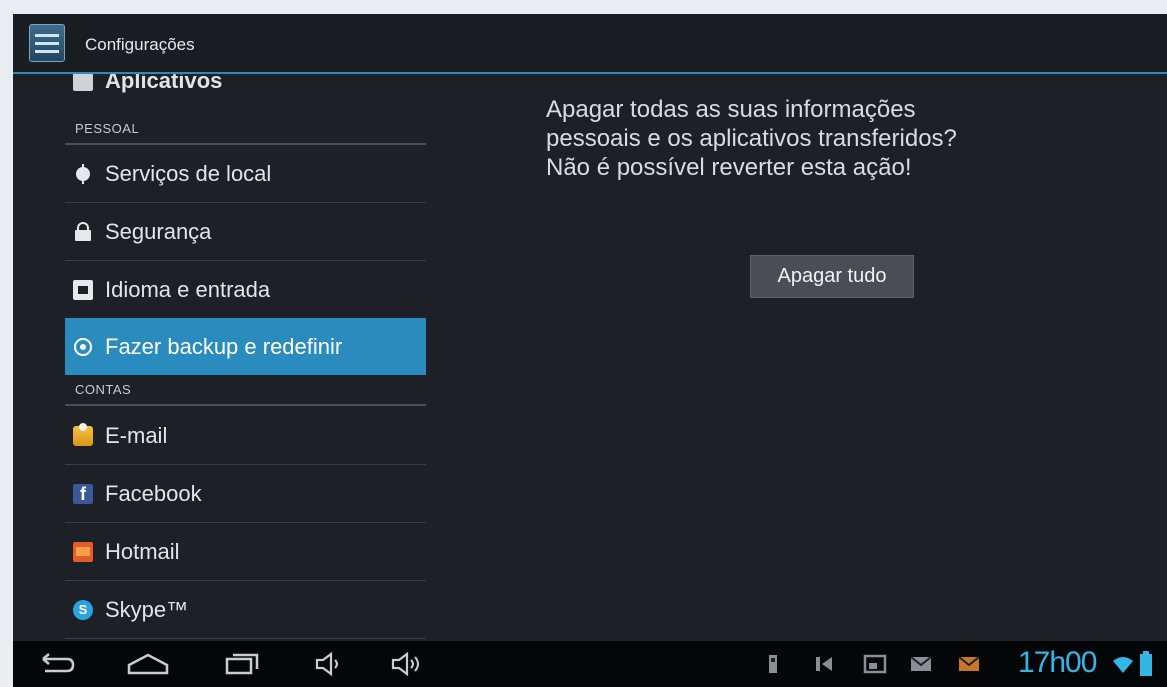 The image size is (1167, 687). Describe the element at coordinates (148, 664) in the screenshot. I see `home-icon` at that location.